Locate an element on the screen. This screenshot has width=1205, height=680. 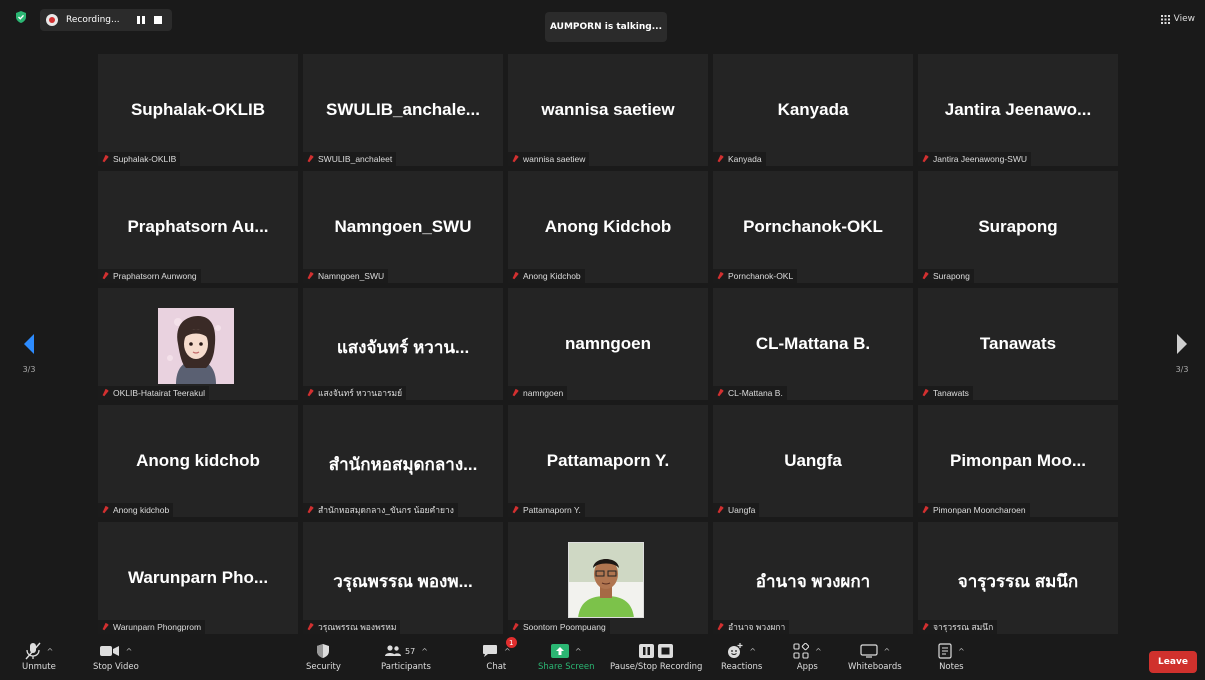
reactions-button: ^ Reactions is located at coordinates (741, 660).